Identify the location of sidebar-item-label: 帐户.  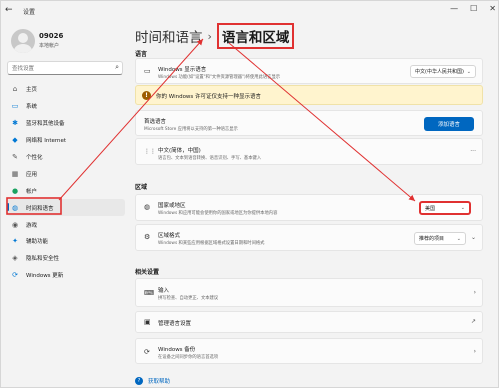
(32, 191).